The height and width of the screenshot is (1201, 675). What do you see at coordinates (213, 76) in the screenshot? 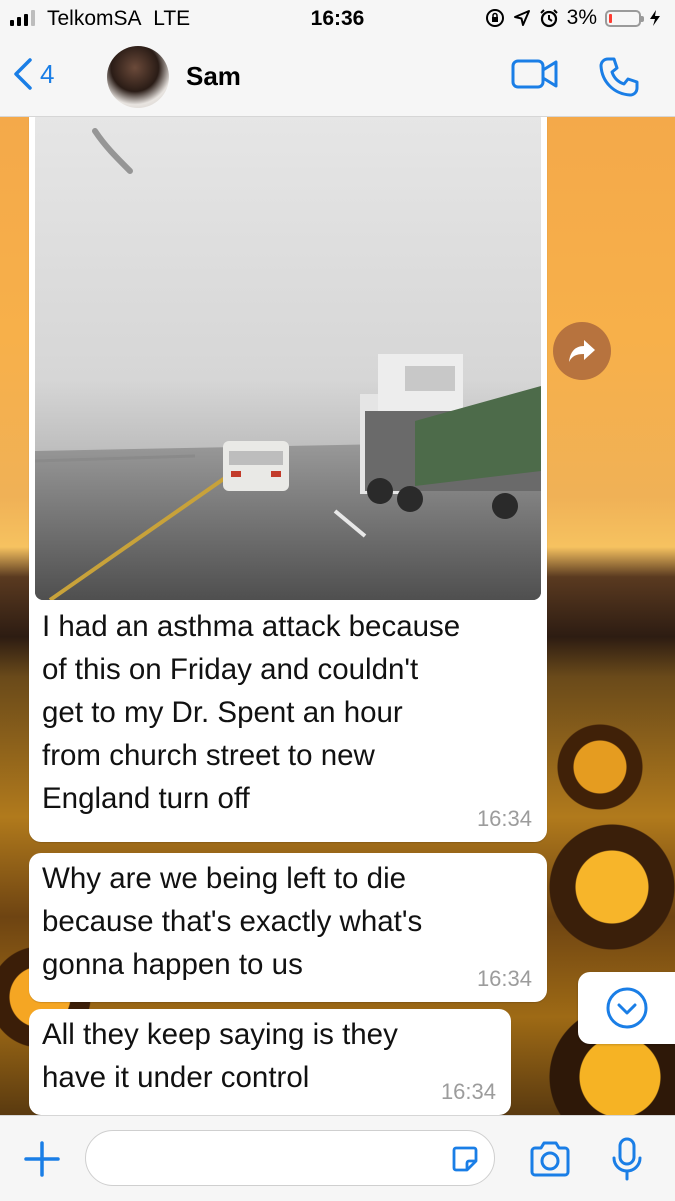
I see `contact-name: Sam` at bounding box center [213, 76].